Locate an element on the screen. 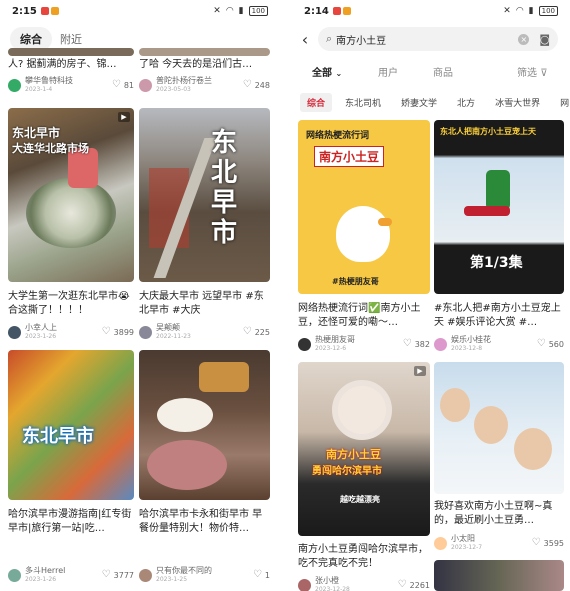  back-arrow-icon: ‹ is located at coordinates (305, 39).